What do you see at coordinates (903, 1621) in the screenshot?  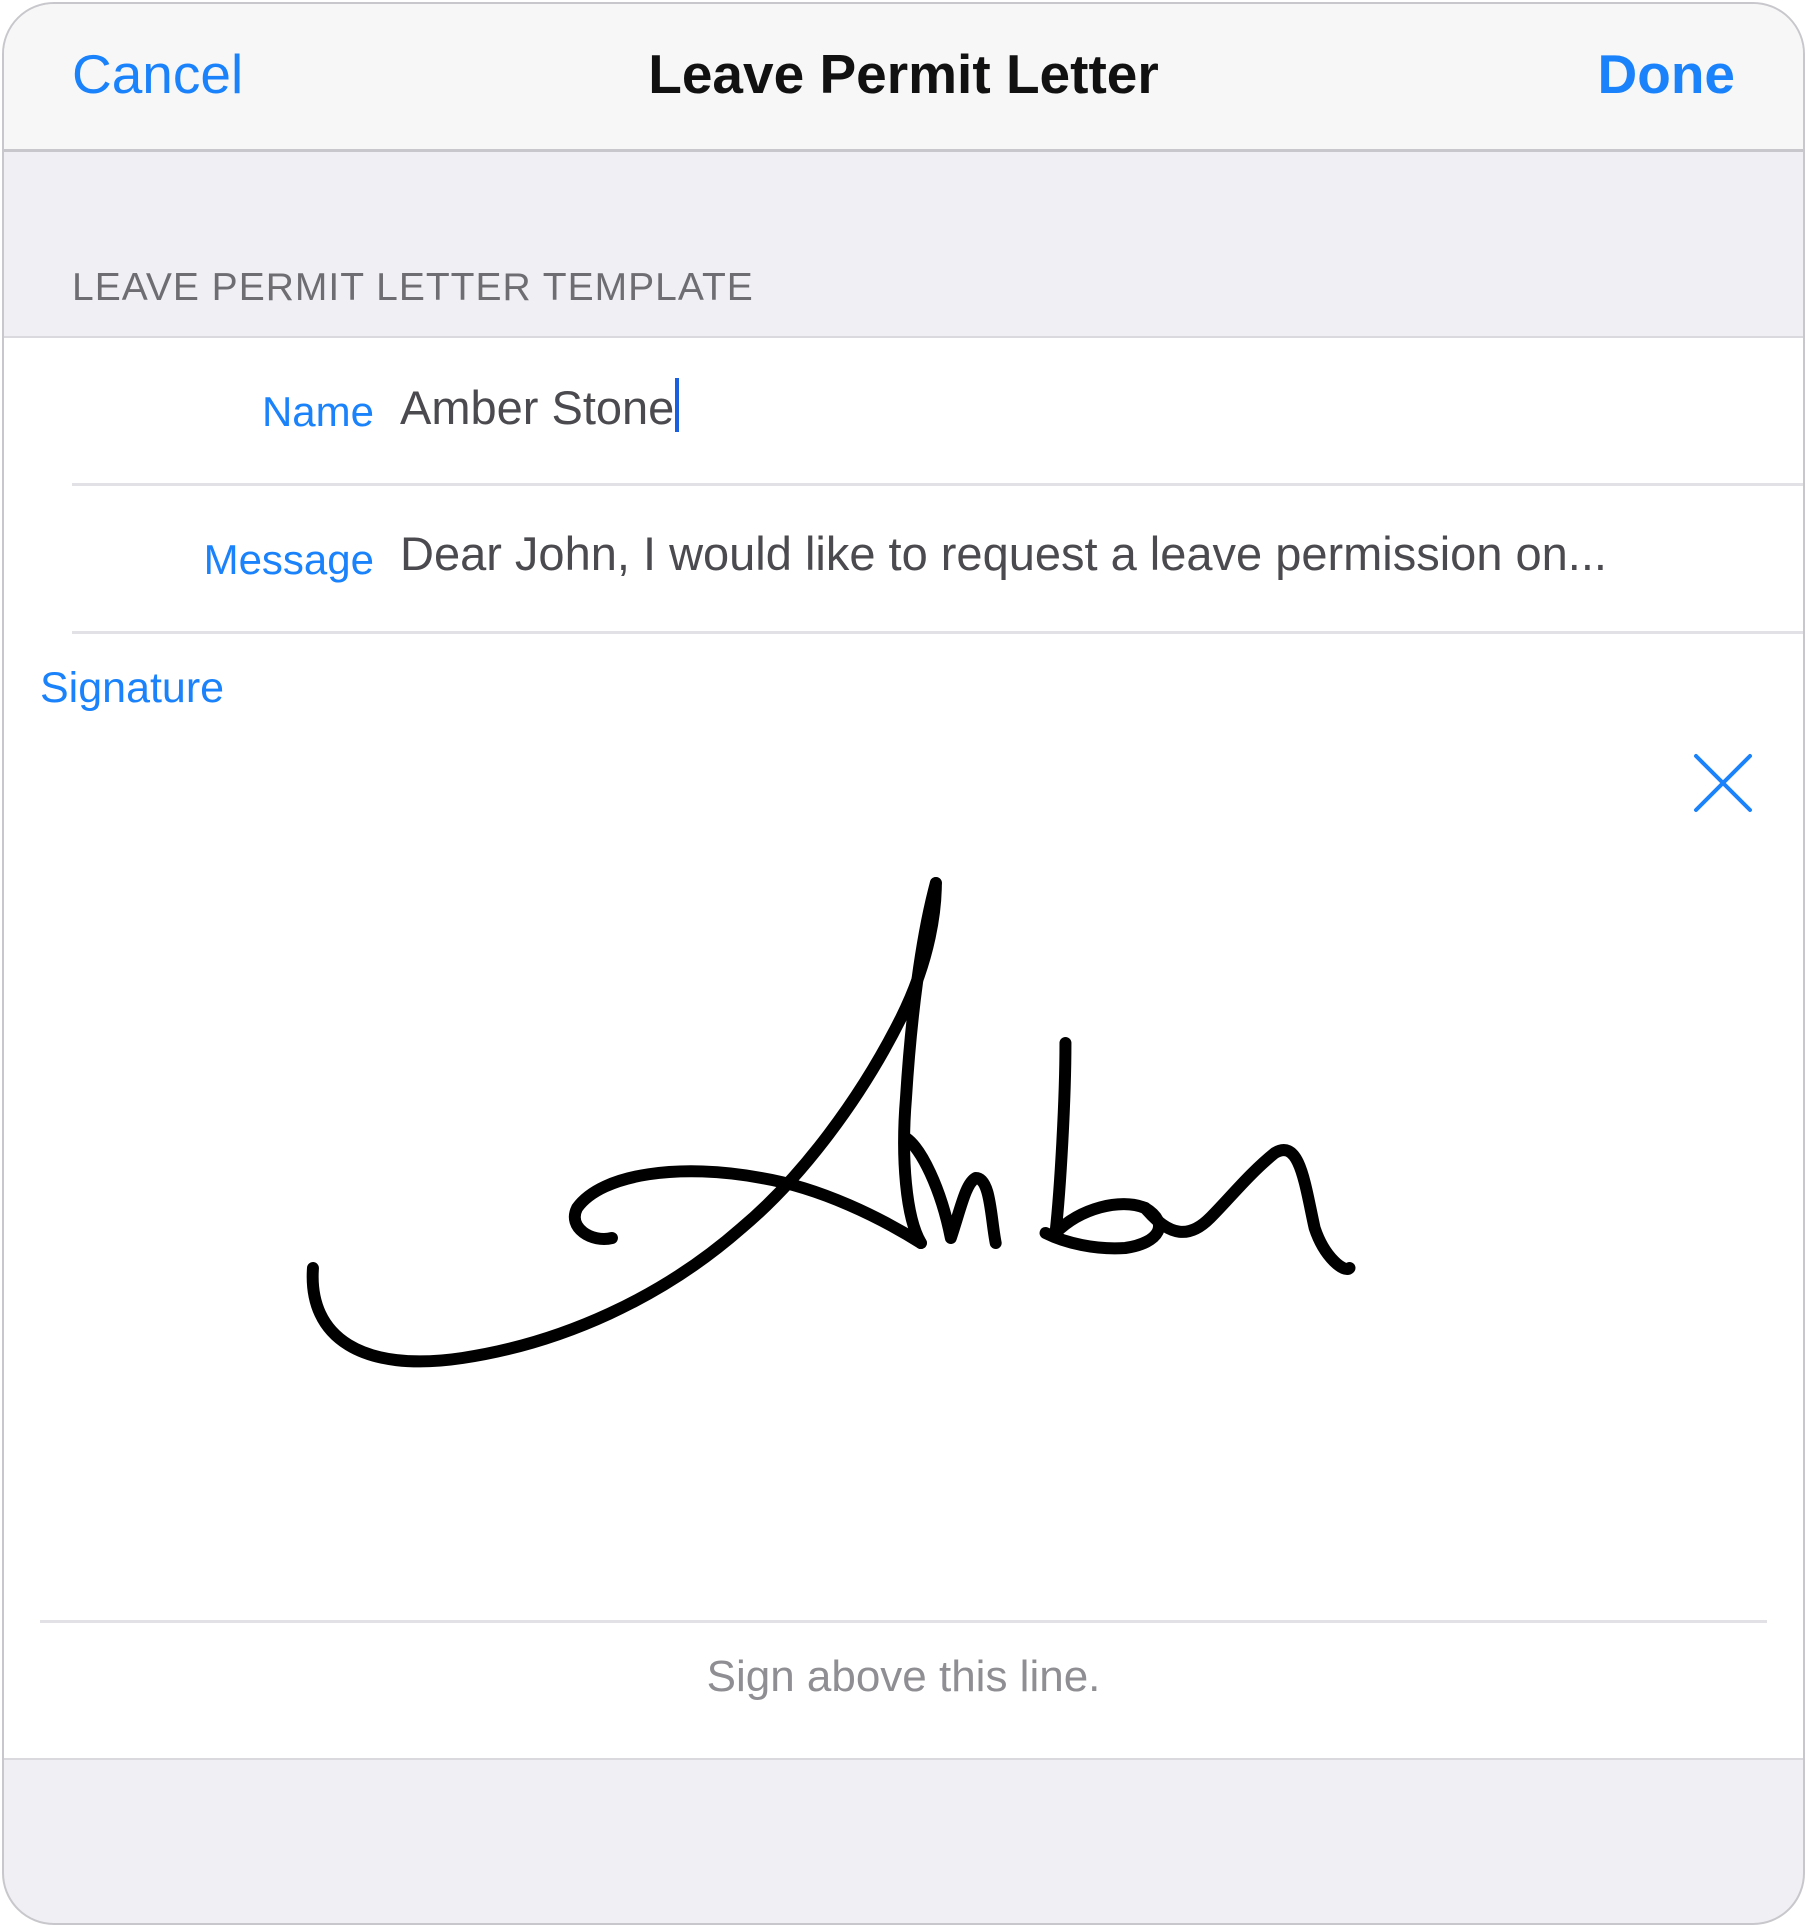 I see `signature-baseline` at bounding box center [903, 1621].